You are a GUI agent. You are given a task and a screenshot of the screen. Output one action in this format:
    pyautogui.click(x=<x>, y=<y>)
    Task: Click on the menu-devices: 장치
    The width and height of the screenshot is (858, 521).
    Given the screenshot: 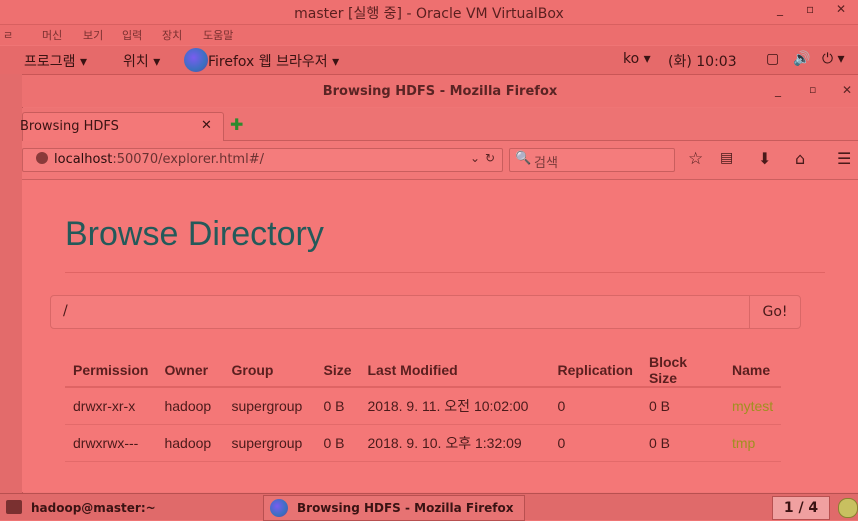 What is the action you would take?
    pyautogui.click(x=172, y=35)
    